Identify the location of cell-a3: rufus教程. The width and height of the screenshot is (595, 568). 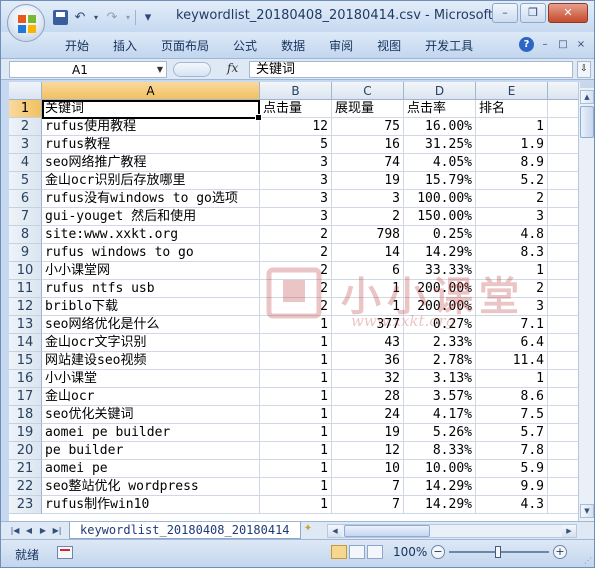
(151, 145).